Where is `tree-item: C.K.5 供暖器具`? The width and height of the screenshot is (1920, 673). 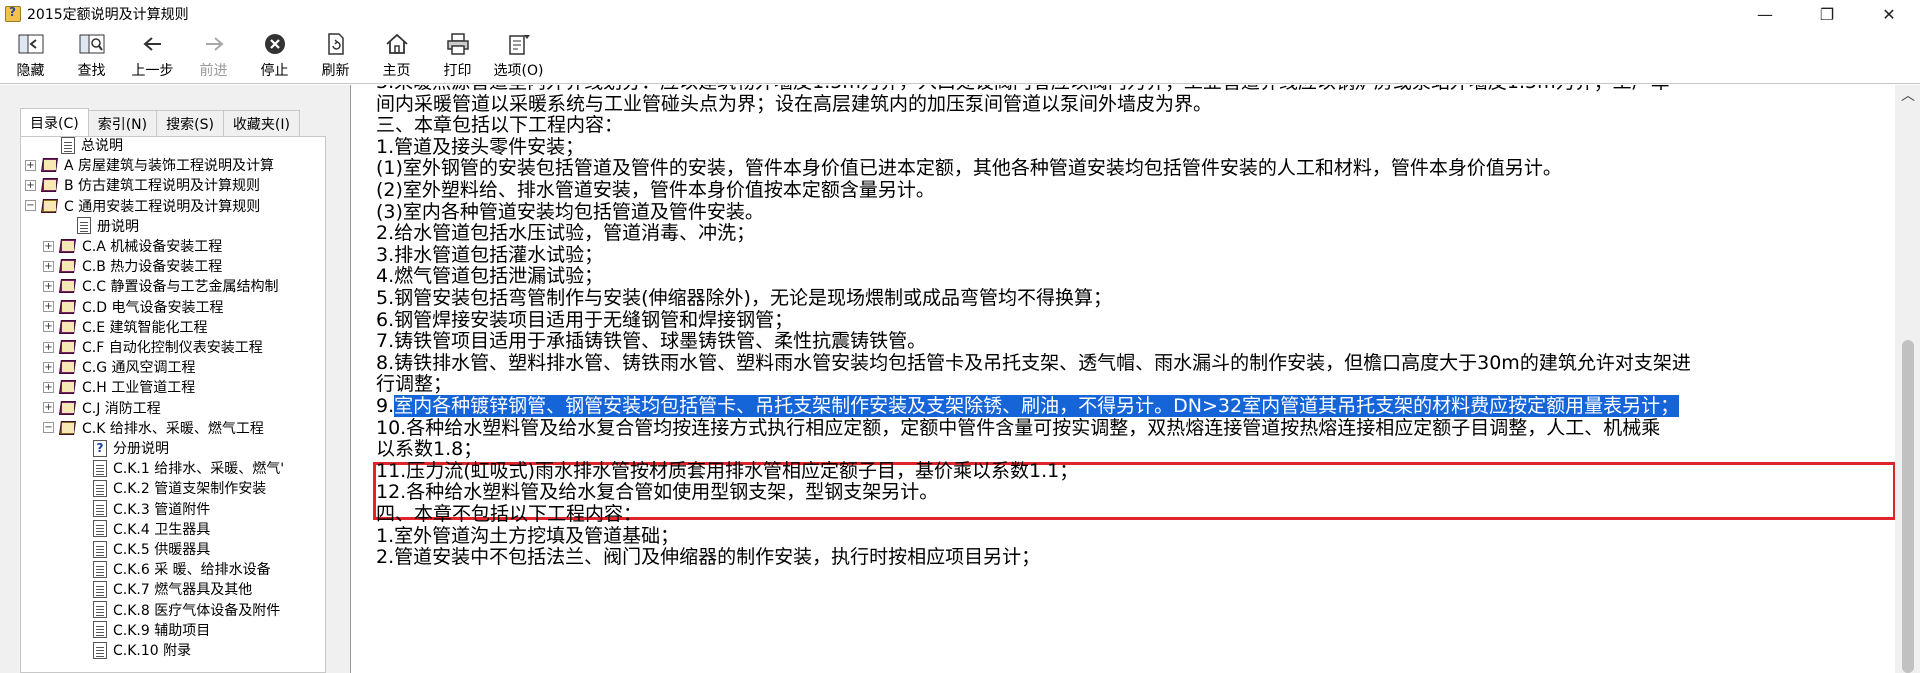
tree-item: C.K.5 供暖器具 is located at coordinates (150, 549).